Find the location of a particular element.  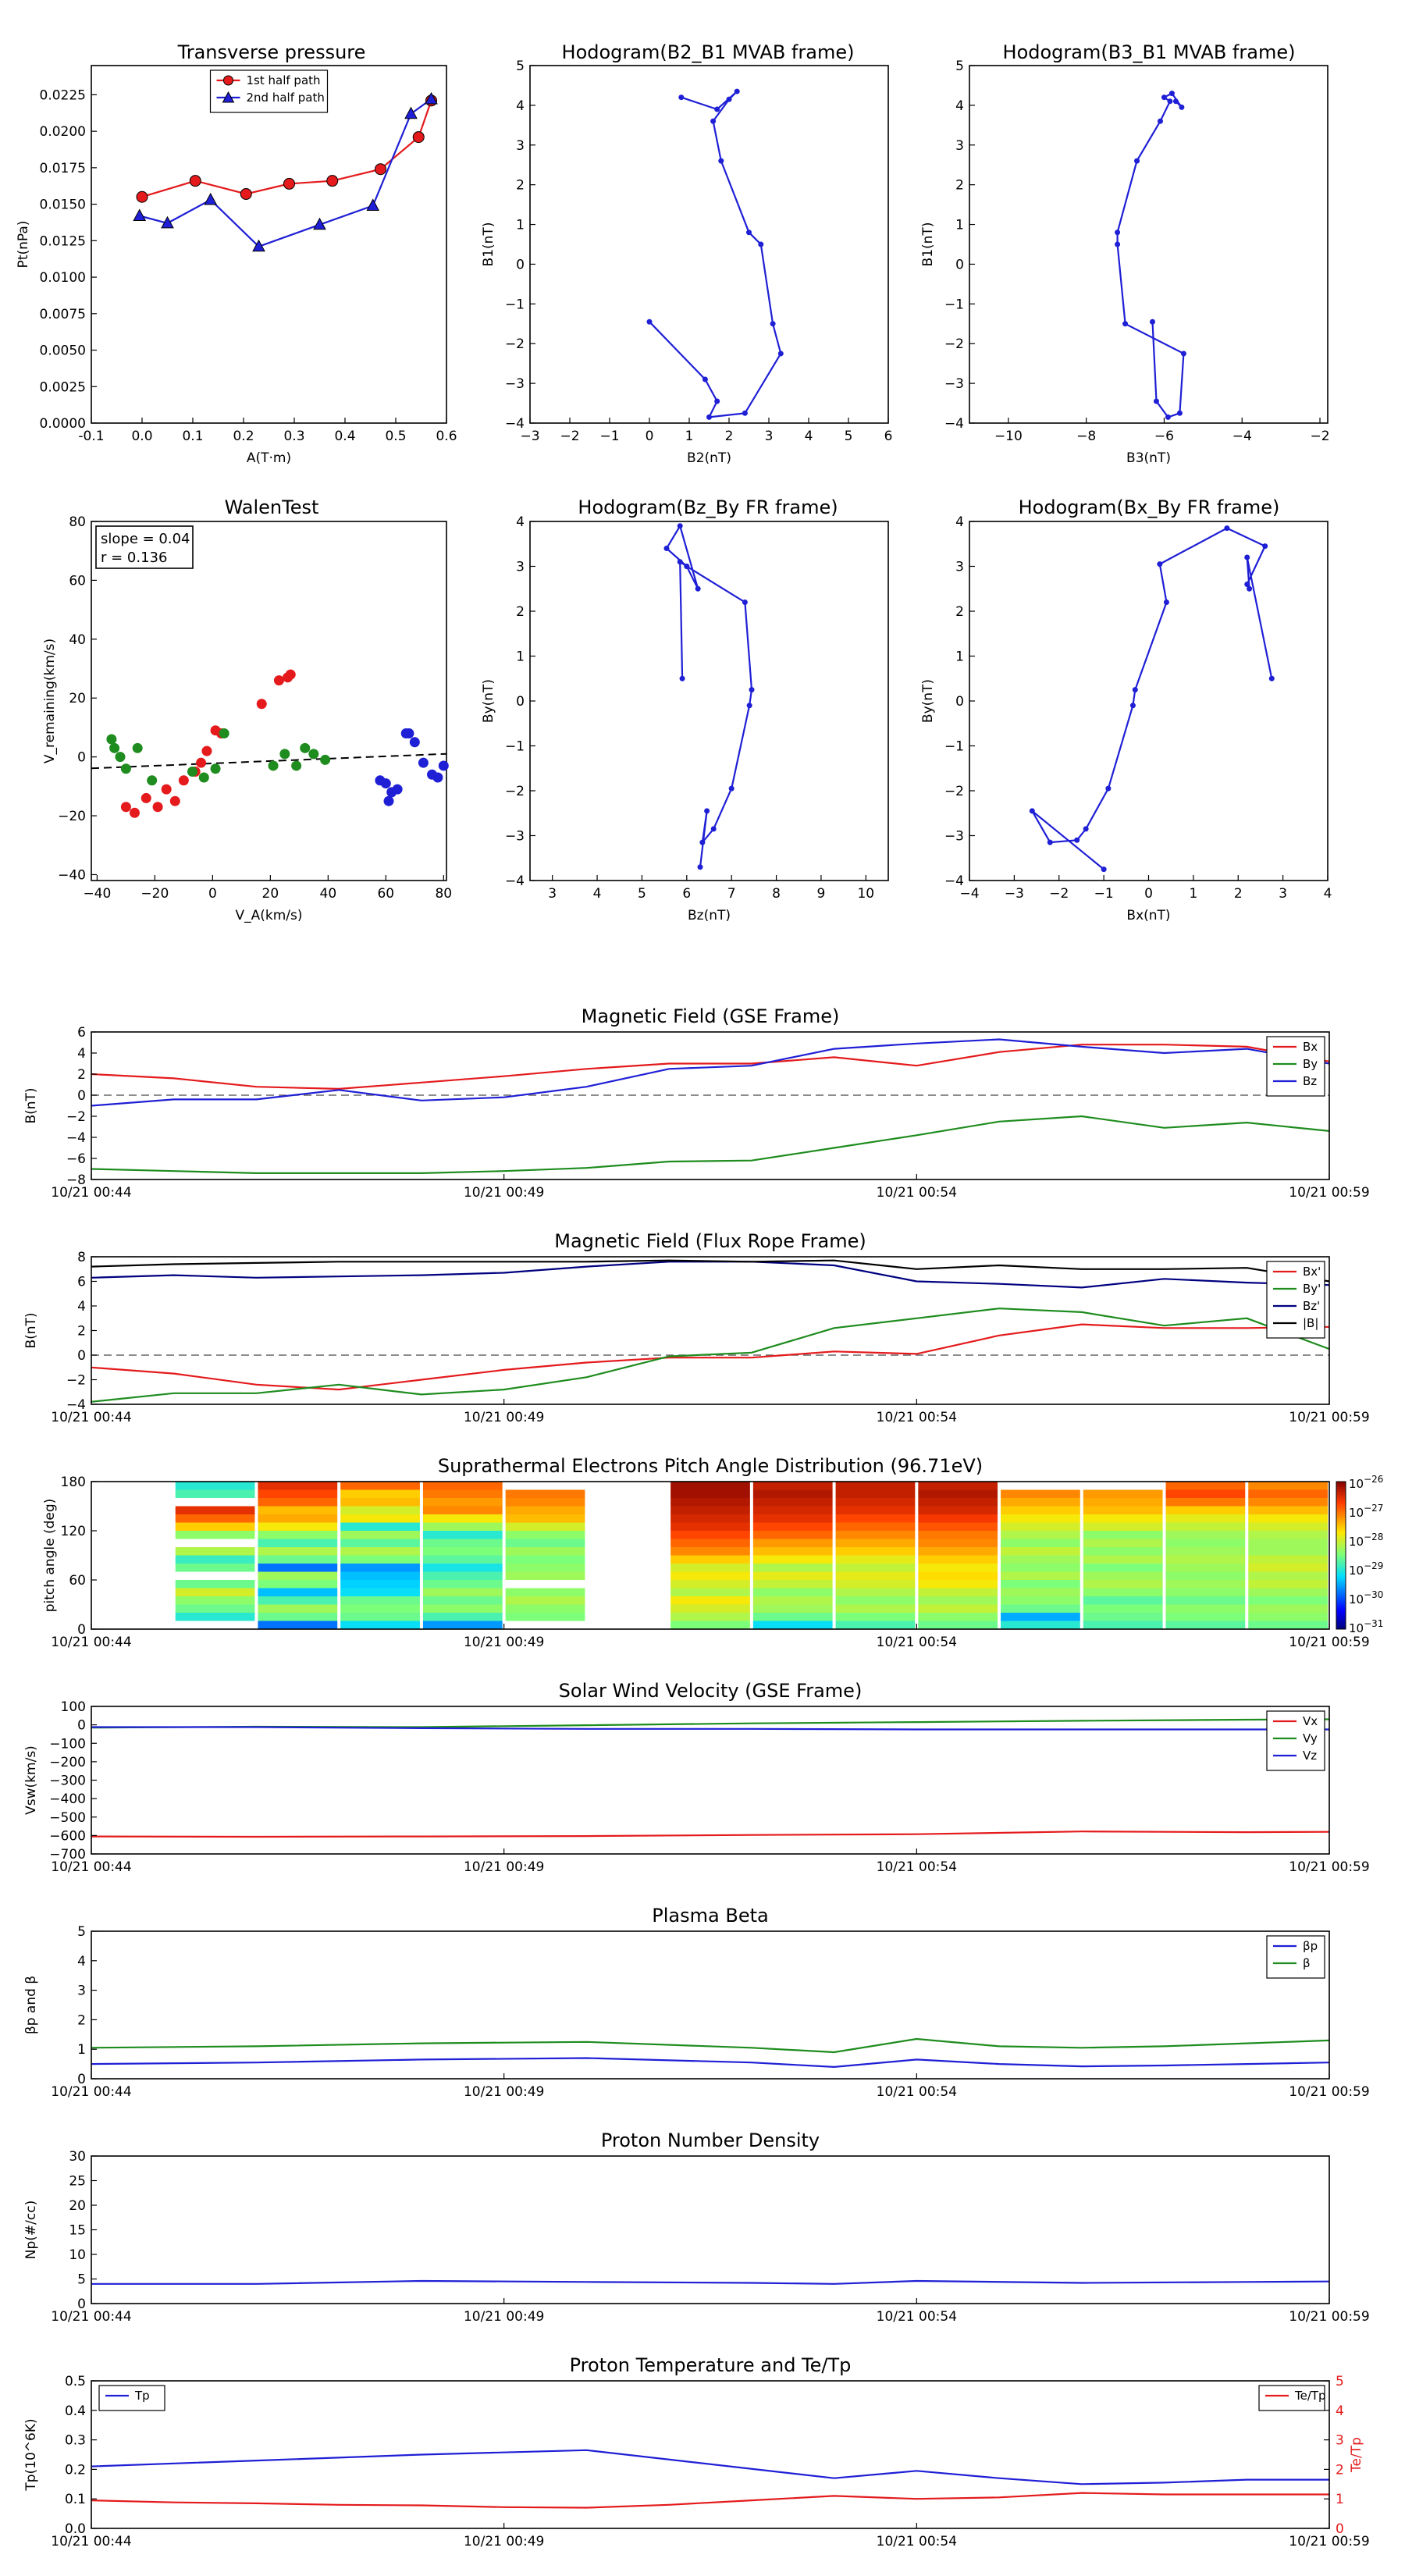

walen-test-ytick-label: −40 is located at coordinates (72, 875).